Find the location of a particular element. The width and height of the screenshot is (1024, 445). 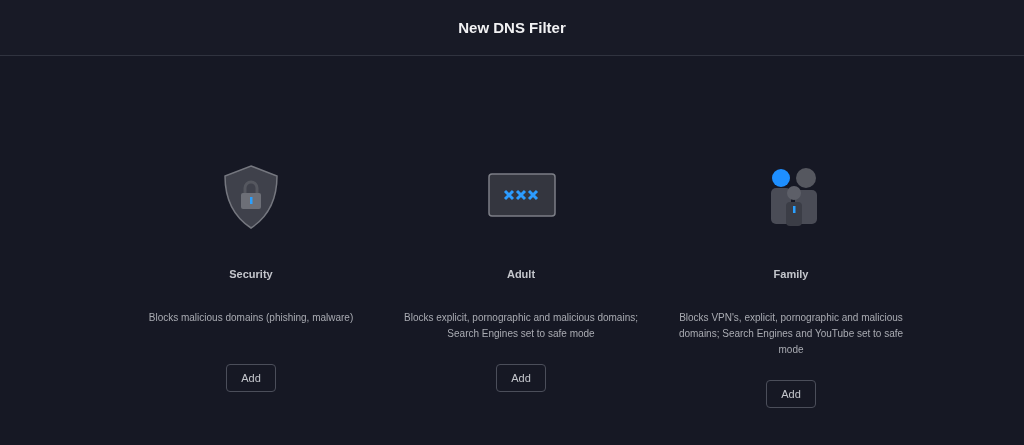

filter-name: Adult is located at coordinates (521, 274).